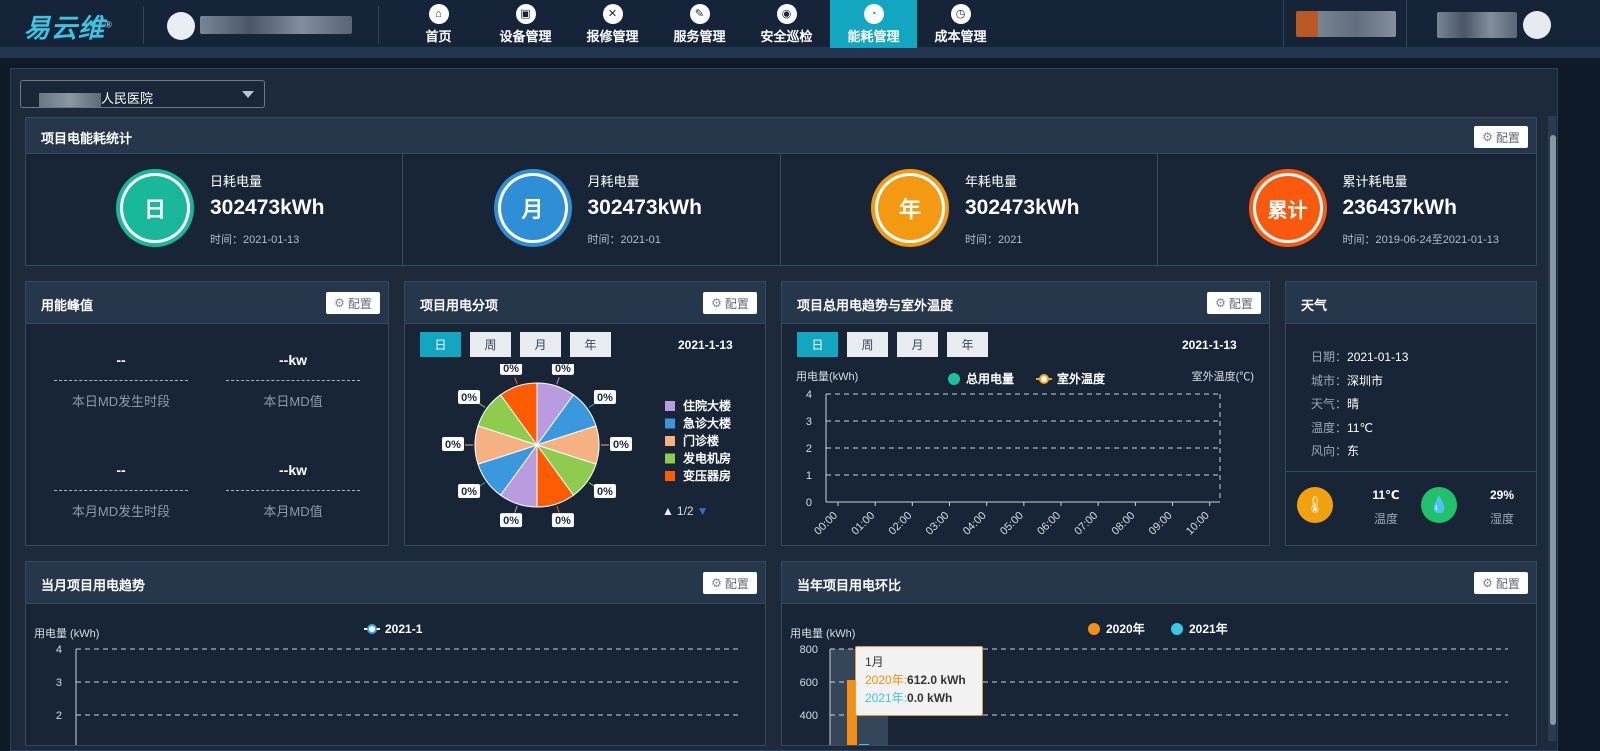 This screenshot has width=1600, height=751. Describe the element at coordinates (1044, 379) in the screenshot. I see `legend-marker` at that location.